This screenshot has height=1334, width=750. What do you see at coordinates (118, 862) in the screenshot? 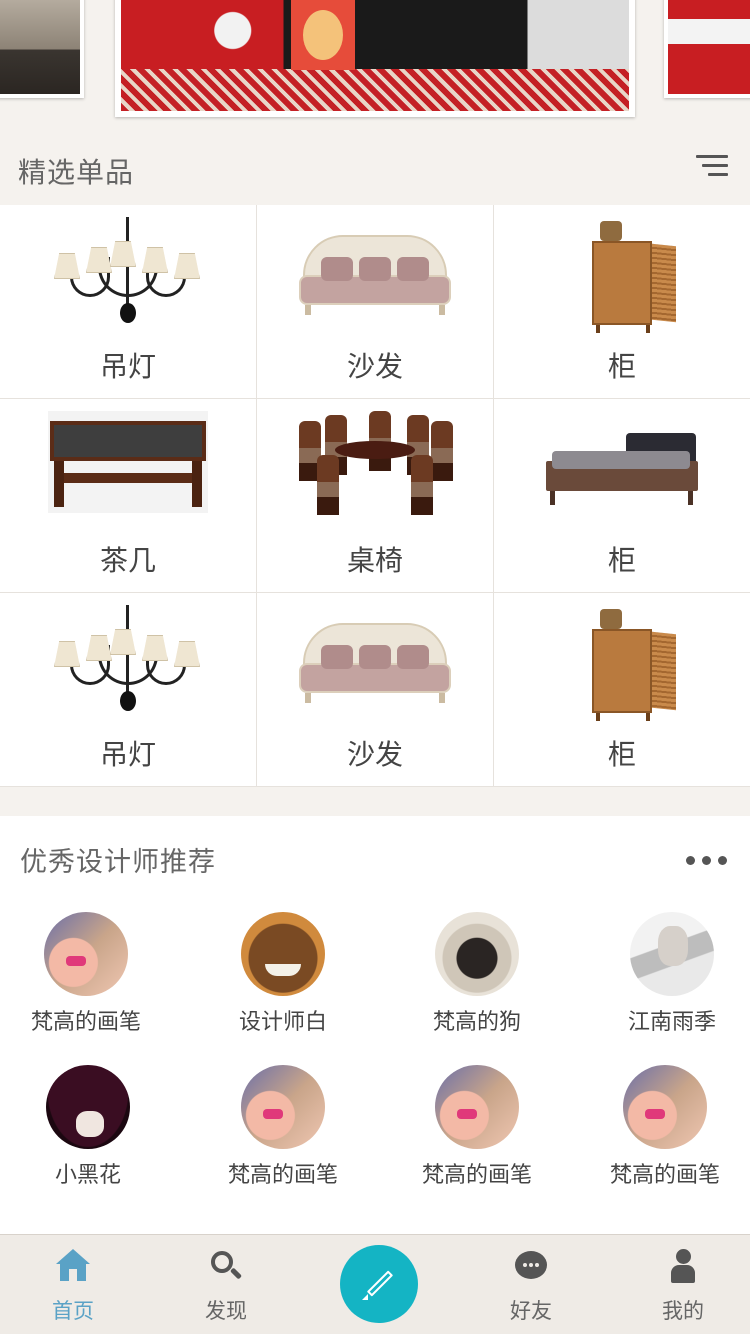
I see `designers-title: 优秀设计师推荐` at bounding box center [118, 862].